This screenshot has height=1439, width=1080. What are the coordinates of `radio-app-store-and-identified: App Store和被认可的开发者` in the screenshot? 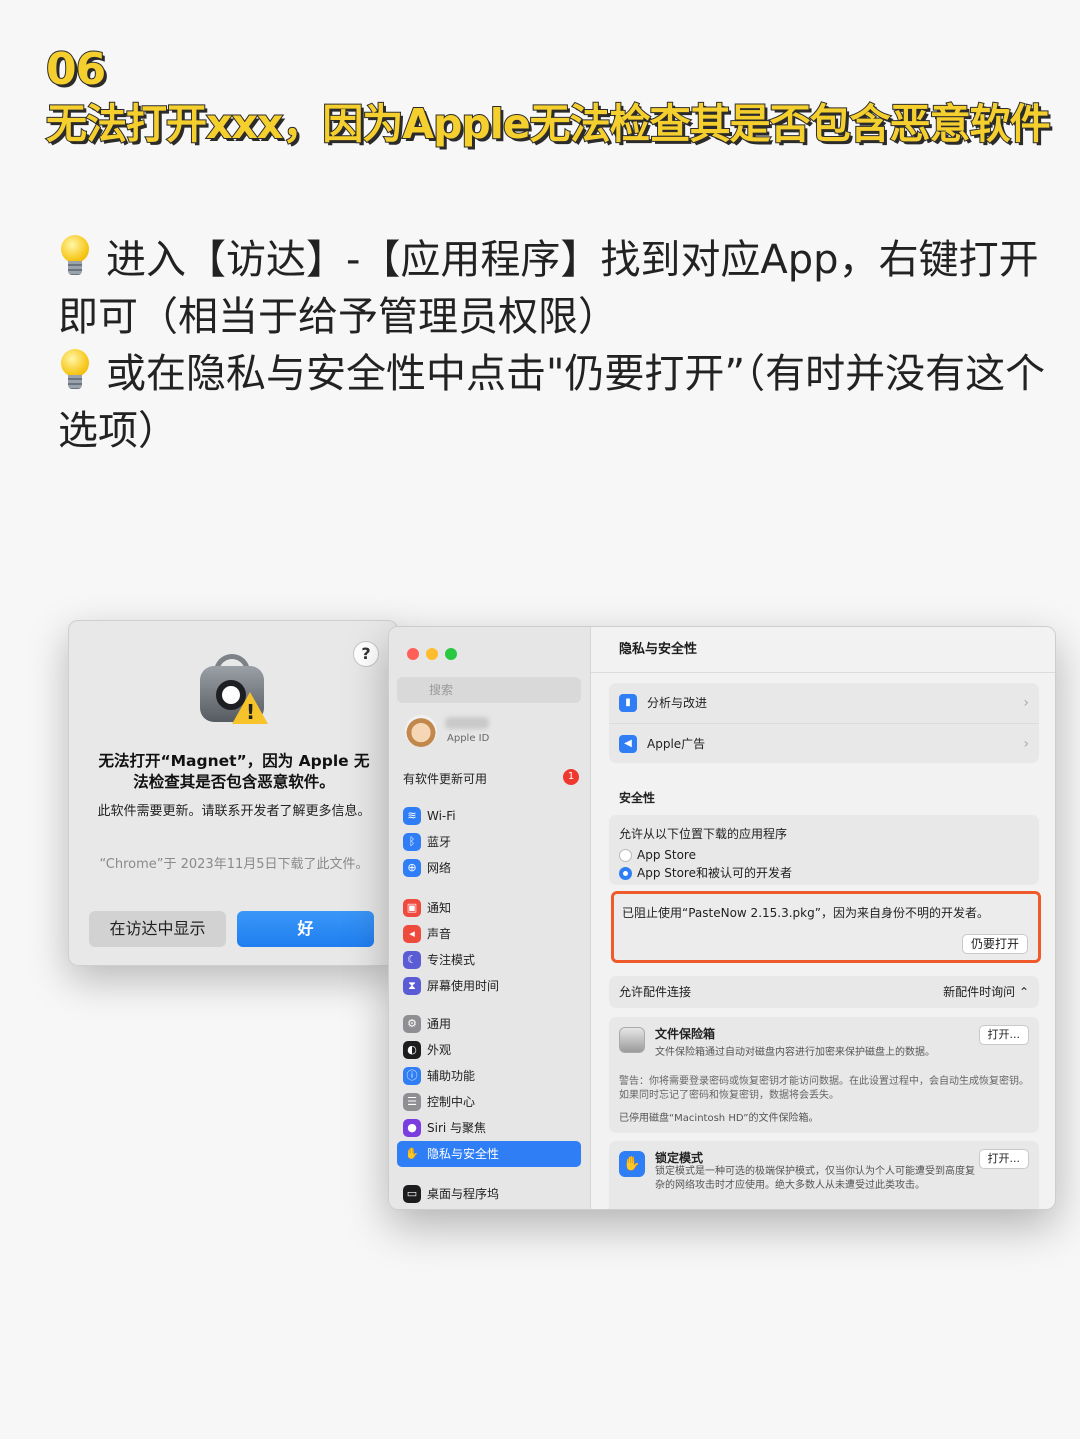 It's located at (824, 873).